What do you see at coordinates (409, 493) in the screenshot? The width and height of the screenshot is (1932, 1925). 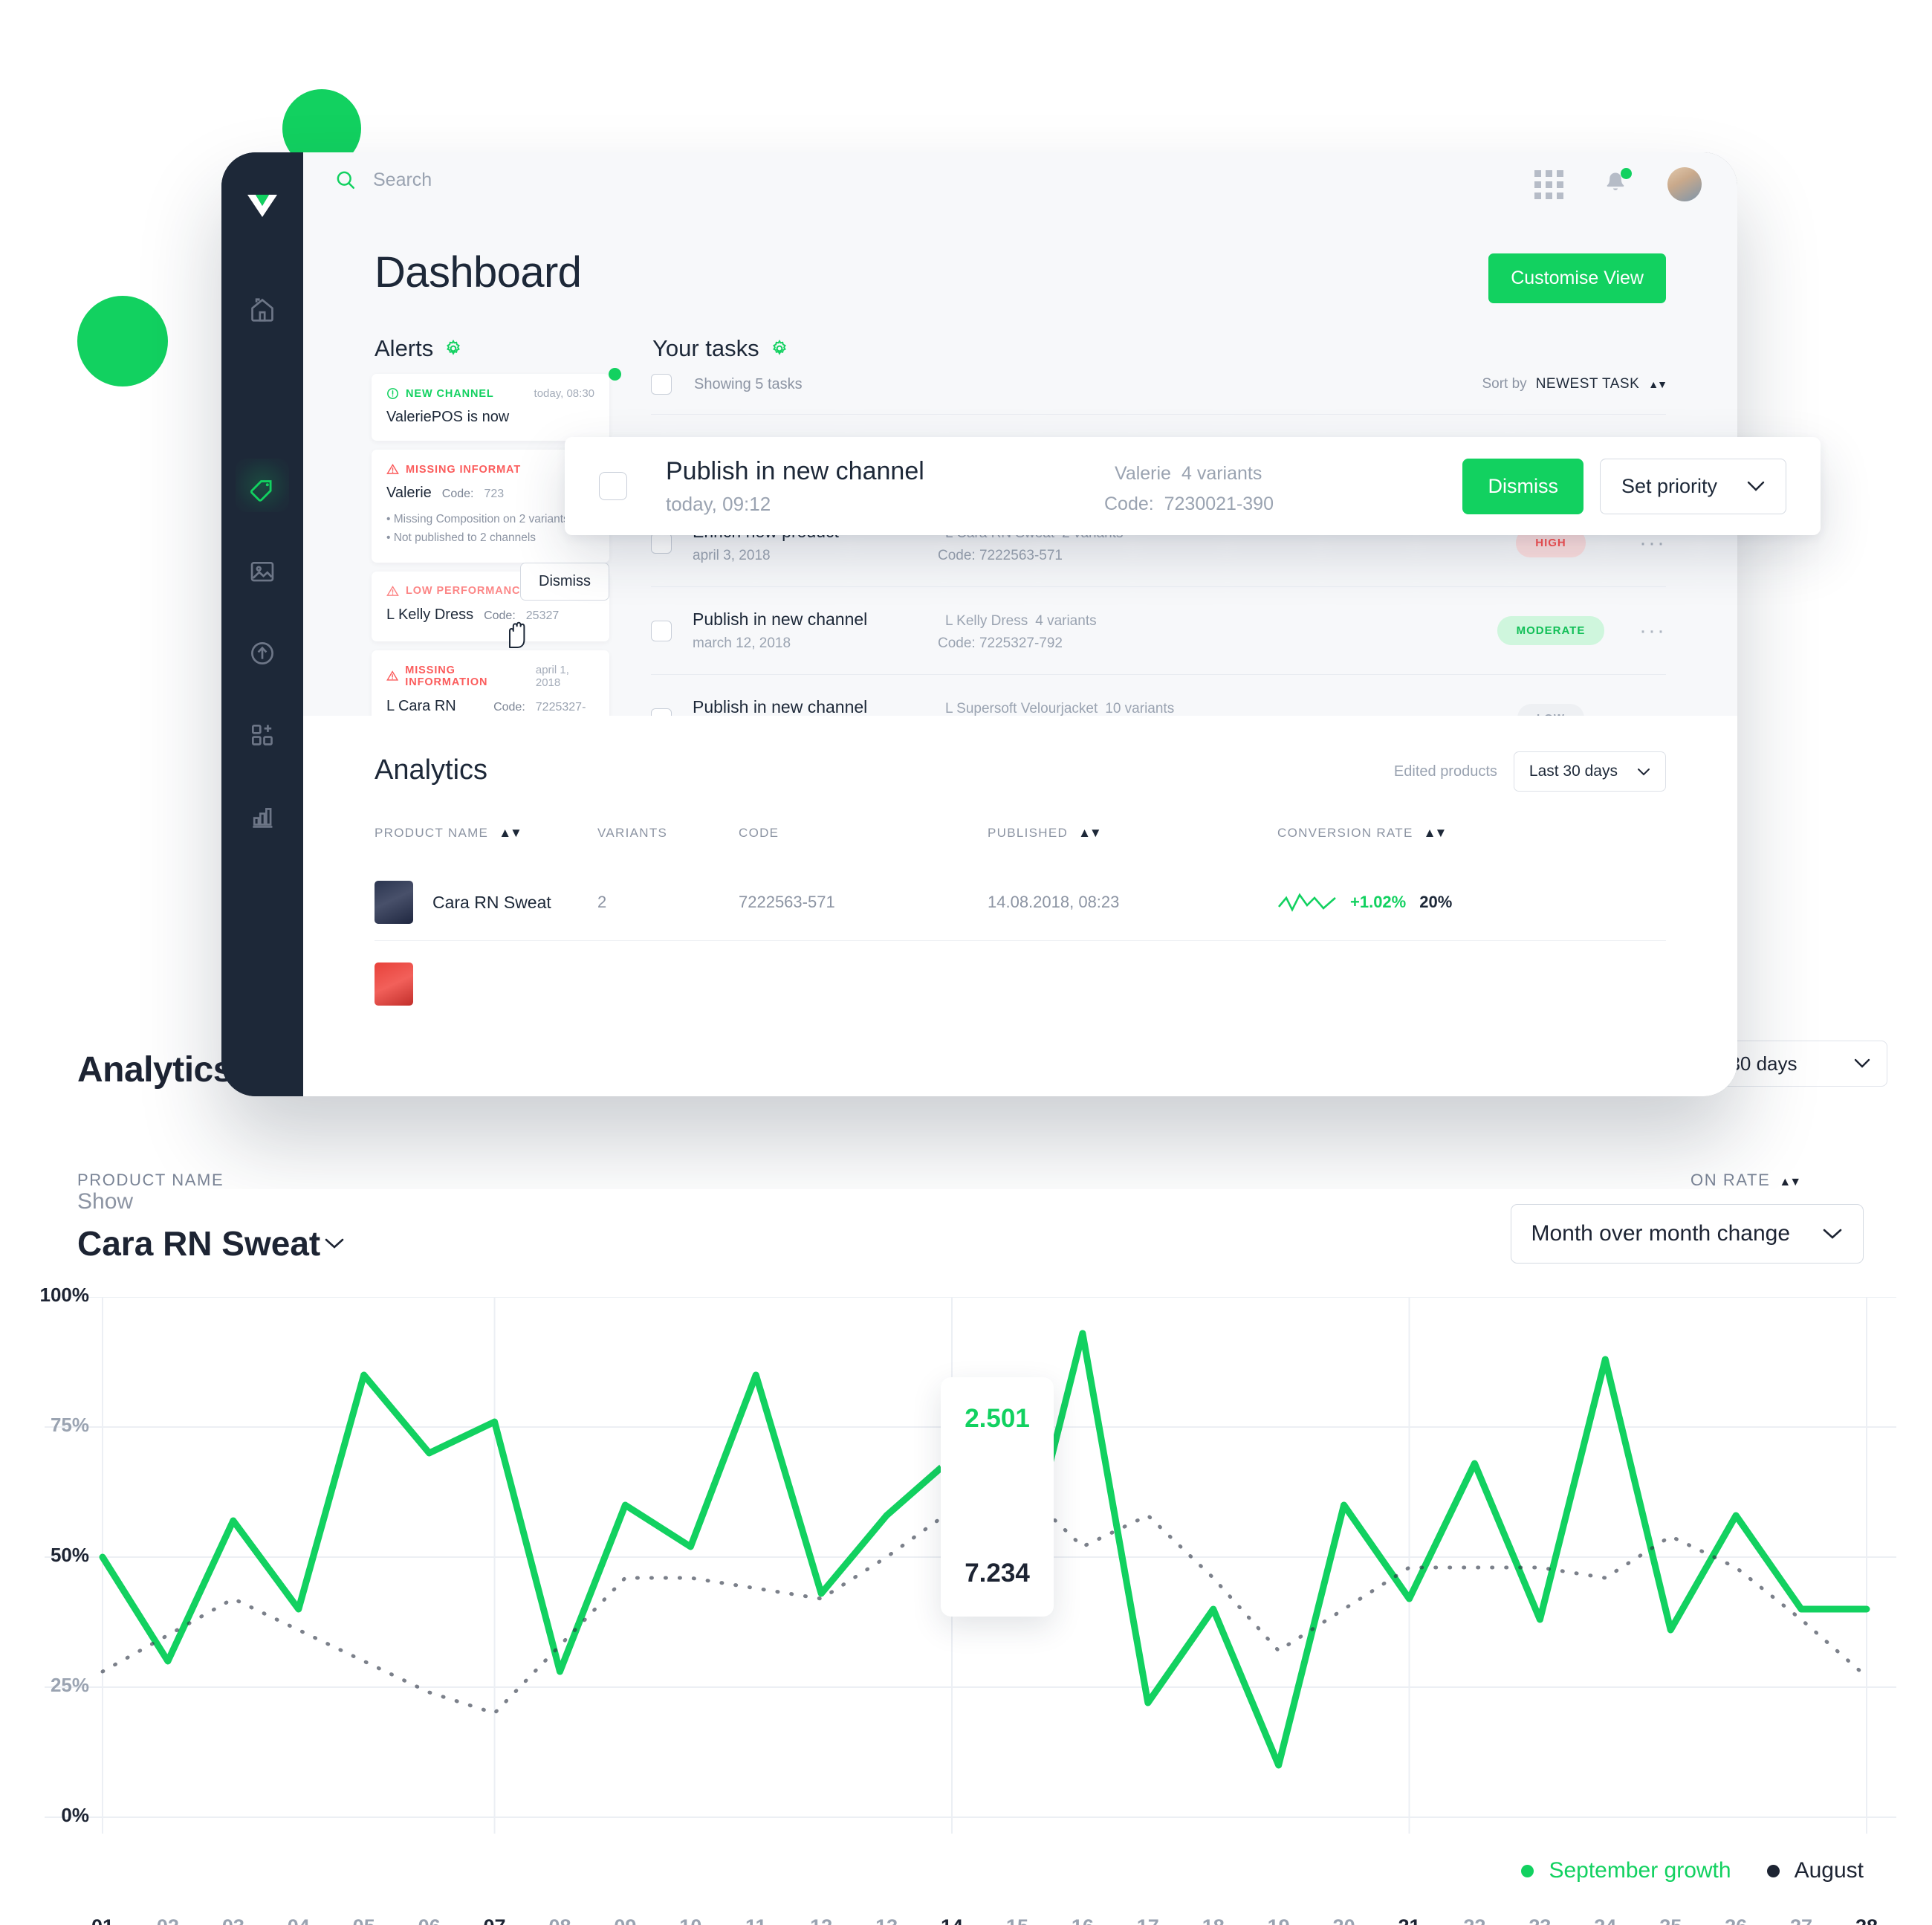 I see `alert-title: Valerie` at bounding box center [409, 493].